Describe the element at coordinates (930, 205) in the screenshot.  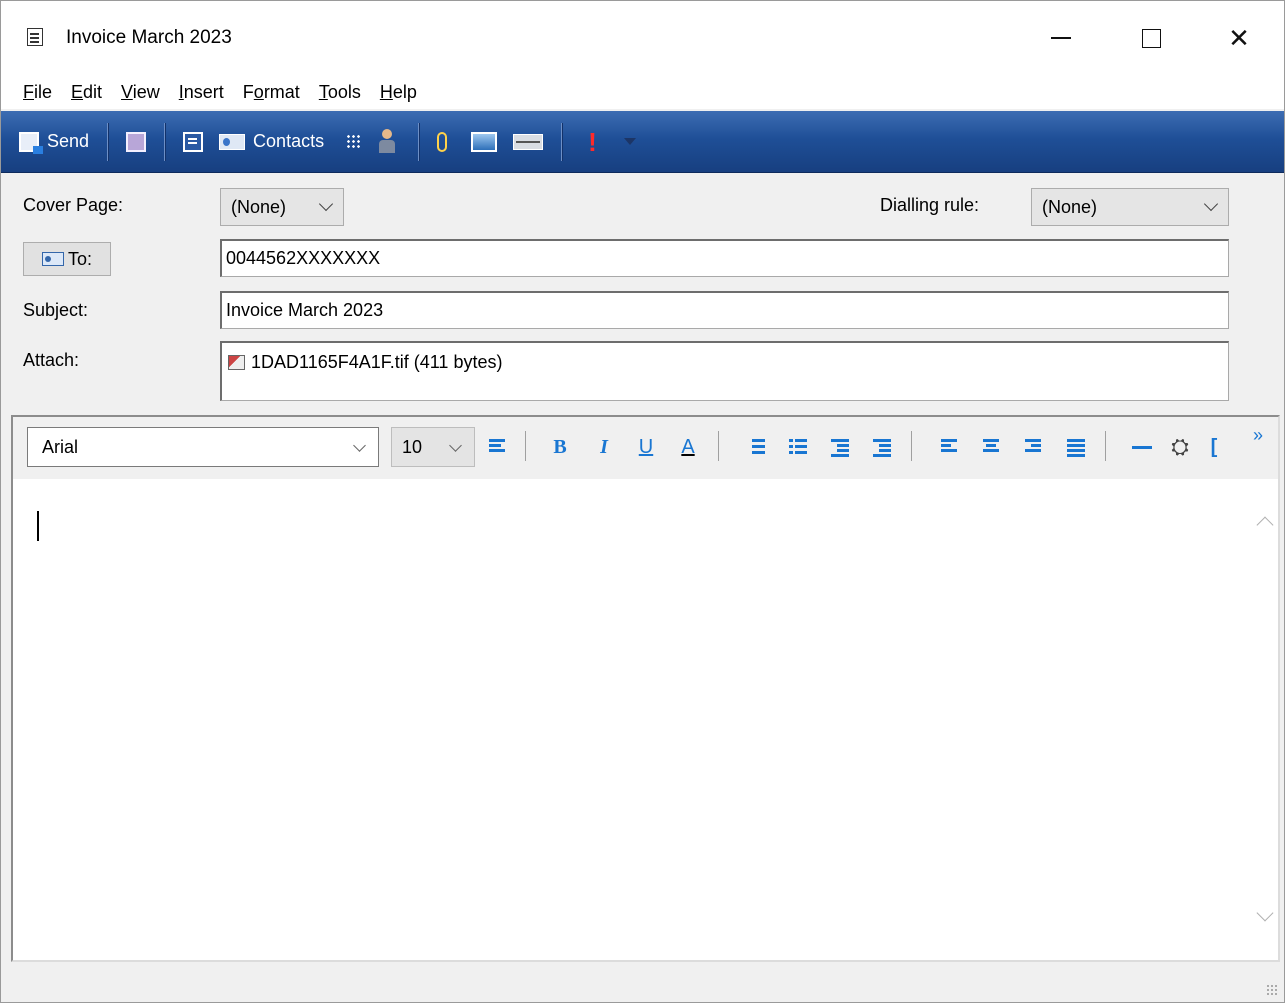
I see `dialling-rule-label: Dialling rule:` at that location.